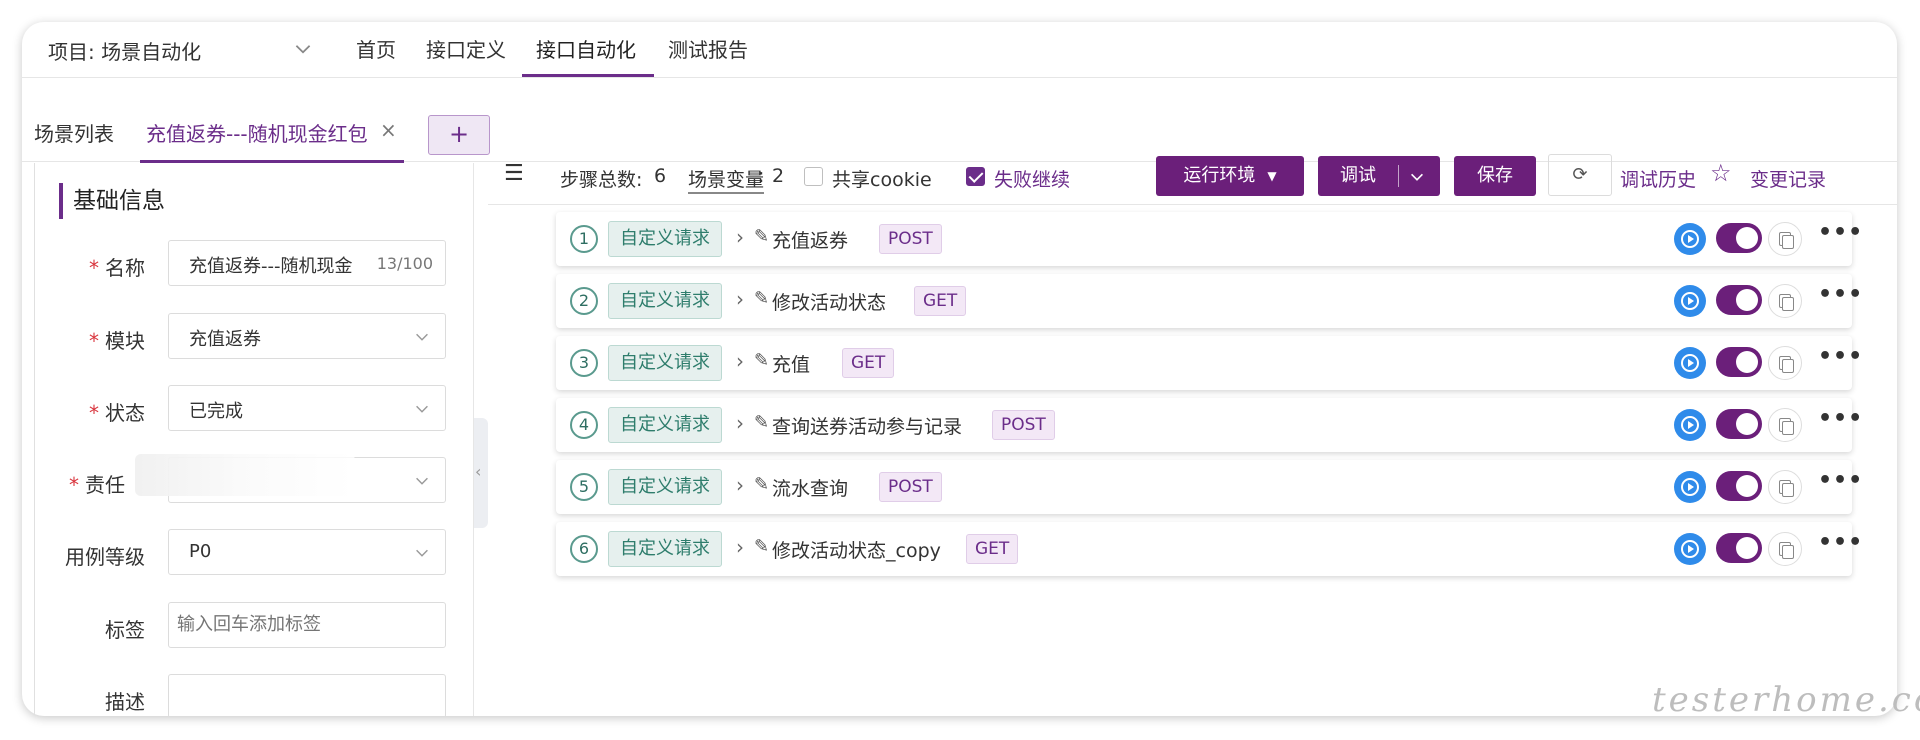 The image size is (1920, 740). What do you see at coordinates (867, 427) in the screenshot?
I see `step-name: 查询送券活动参与记录` at bounding box center [867, 427].